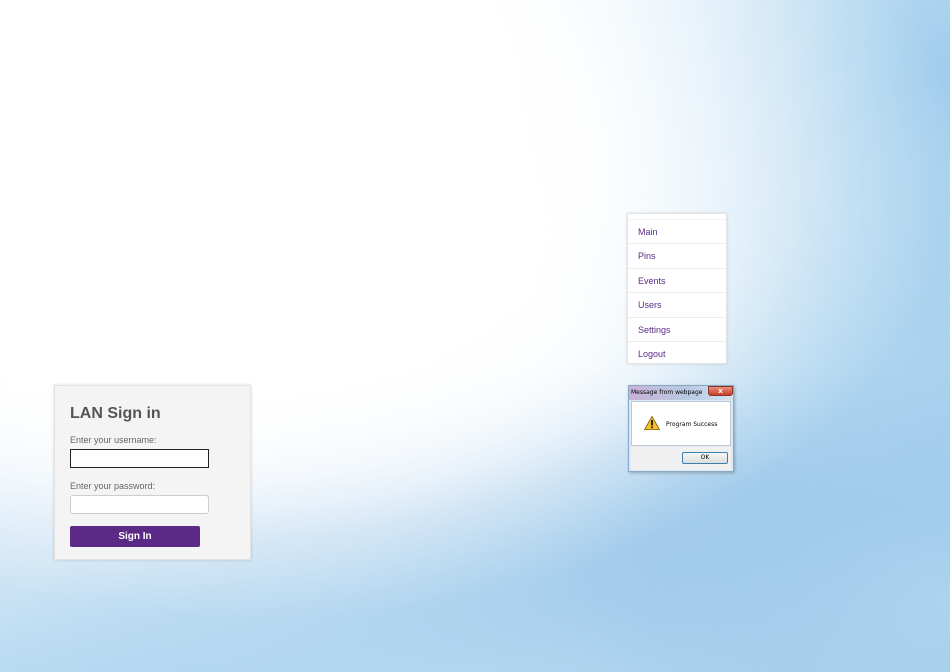  Describe the element at coordinates (677, 352) in the screenshot. I see `menu-item-logout: Logout` at that location.